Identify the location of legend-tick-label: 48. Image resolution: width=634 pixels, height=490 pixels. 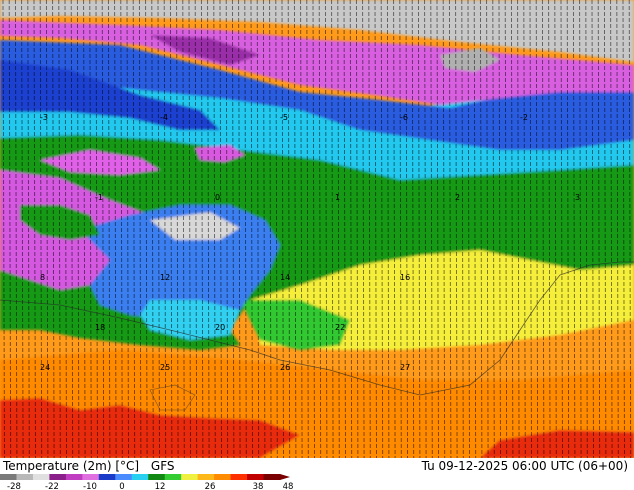
(288, 486).